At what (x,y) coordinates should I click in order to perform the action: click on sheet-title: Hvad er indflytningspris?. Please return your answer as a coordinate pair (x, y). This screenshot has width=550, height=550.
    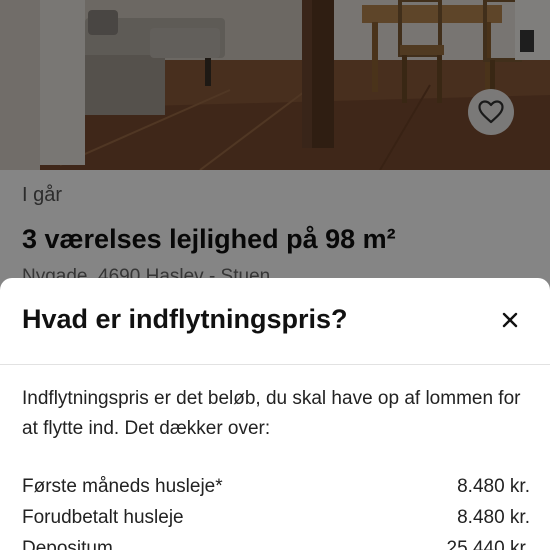
    Looking at the image, I should click on (185, 319).